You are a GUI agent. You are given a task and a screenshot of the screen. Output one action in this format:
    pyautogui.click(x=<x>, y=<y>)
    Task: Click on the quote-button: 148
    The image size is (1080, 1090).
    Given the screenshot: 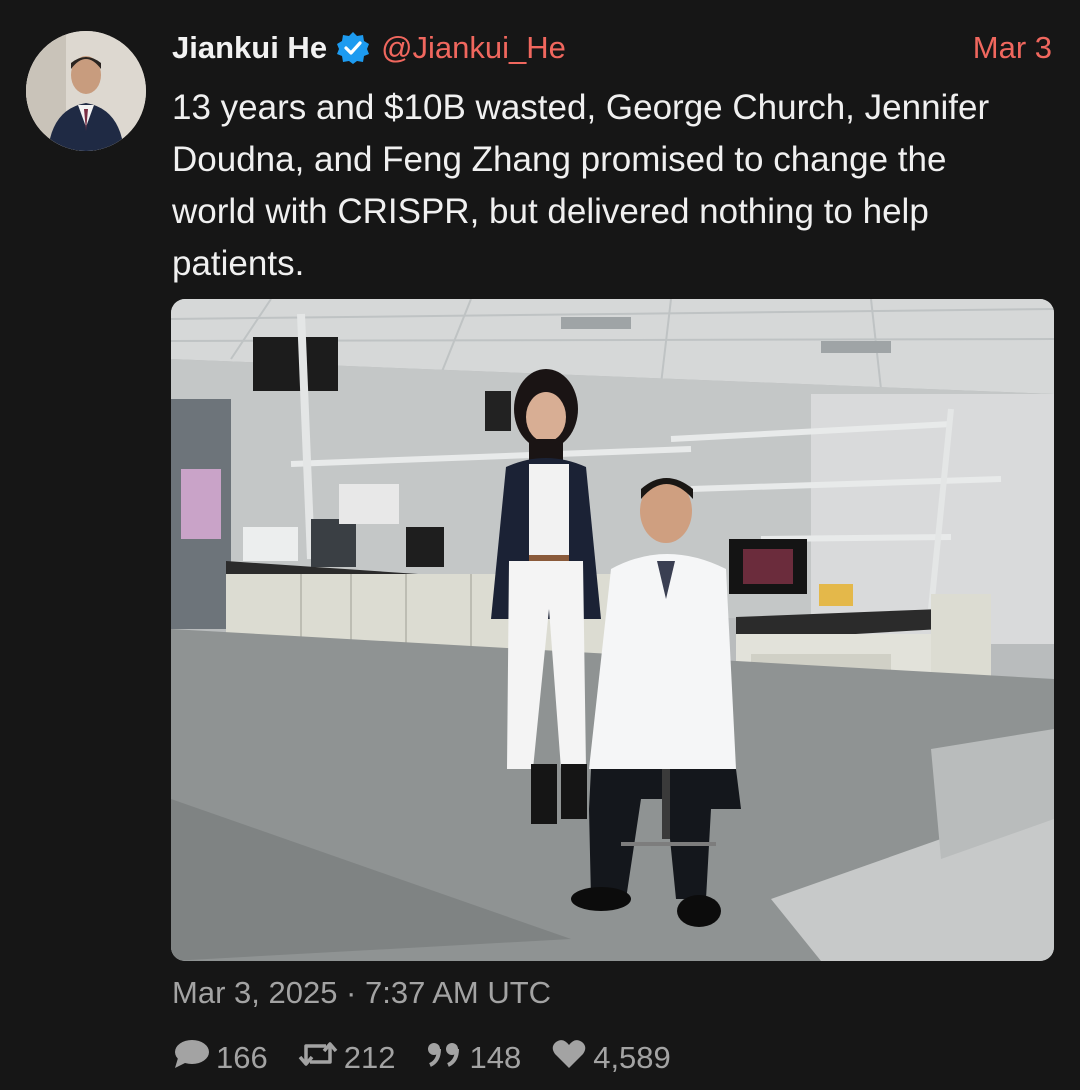 What is the action you would take?
    pyautogui.click(x=473, y=1058)
    